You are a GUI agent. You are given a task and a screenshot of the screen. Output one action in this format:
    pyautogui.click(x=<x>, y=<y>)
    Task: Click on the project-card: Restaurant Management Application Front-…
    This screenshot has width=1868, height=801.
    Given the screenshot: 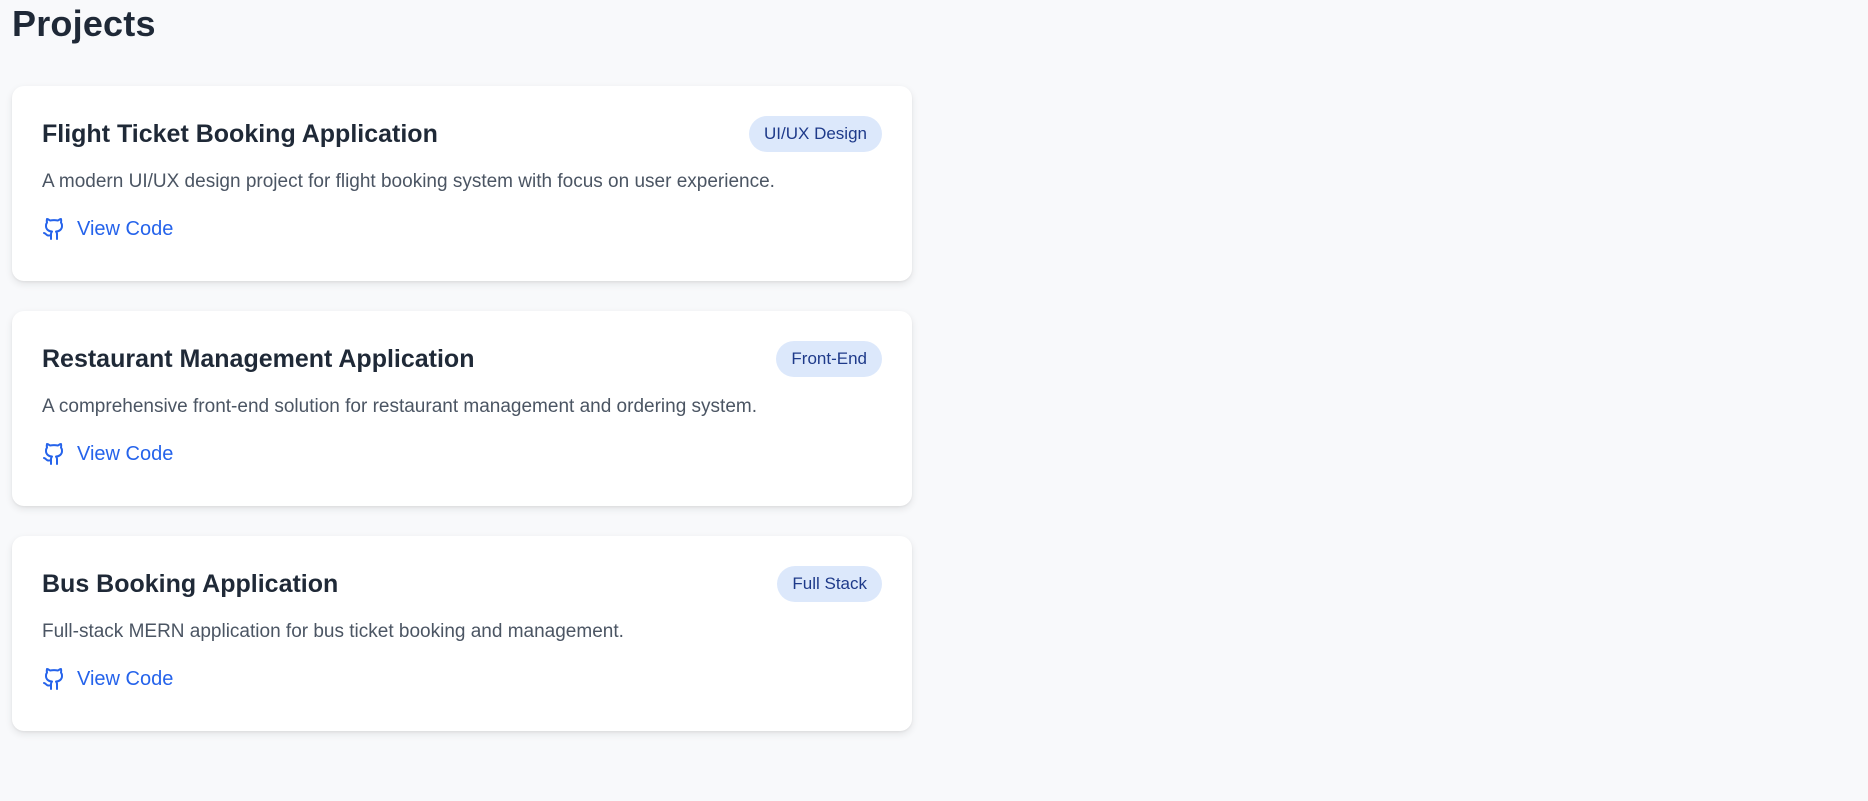 What is the action you would take?
    pyautogui.click(x=462, y=408)
    